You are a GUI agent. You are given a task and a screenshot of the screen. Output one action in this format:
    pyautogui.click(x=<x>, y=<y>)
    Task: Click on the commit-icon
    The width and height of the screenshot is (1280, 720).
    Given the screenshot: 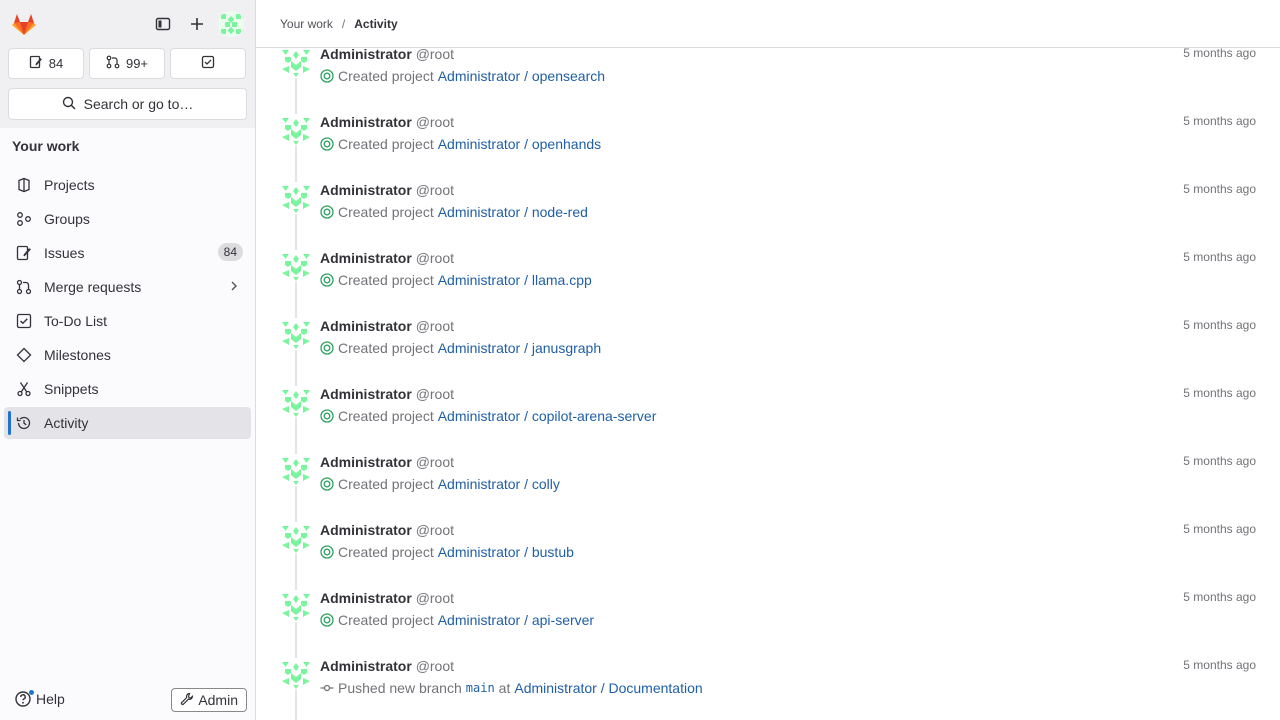 What is the action you would take?
    pyautogui.click(x=327, y=688)
    